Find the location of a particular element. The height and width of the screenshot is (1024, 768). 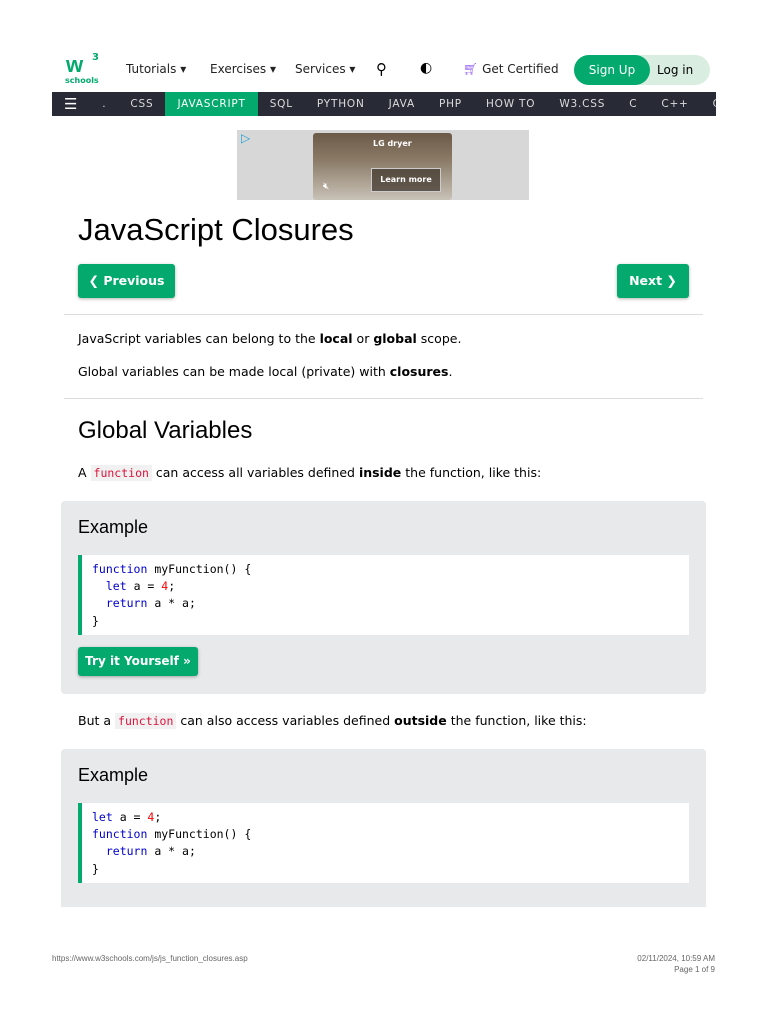

footer-page: Page 1 of 9 is located at coordinates (694, 969).